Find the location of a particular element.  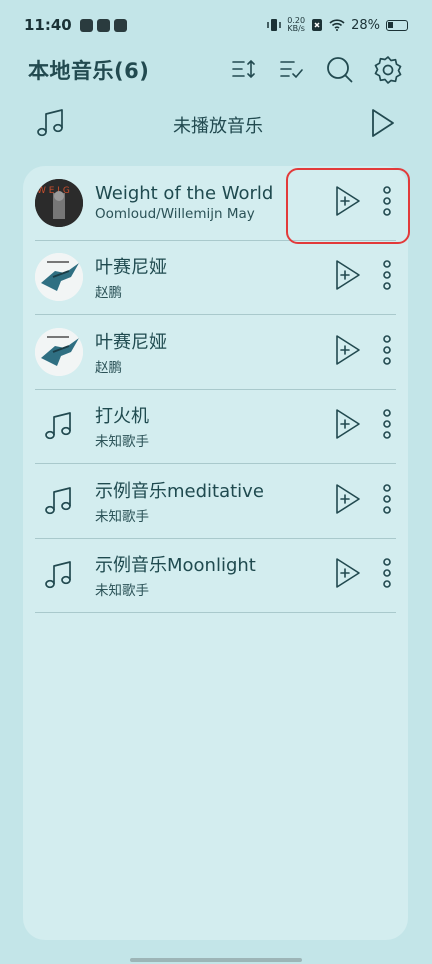

song-text: 示例音乐Moonlight 未知歌手 is located at coordinates (214, 575).